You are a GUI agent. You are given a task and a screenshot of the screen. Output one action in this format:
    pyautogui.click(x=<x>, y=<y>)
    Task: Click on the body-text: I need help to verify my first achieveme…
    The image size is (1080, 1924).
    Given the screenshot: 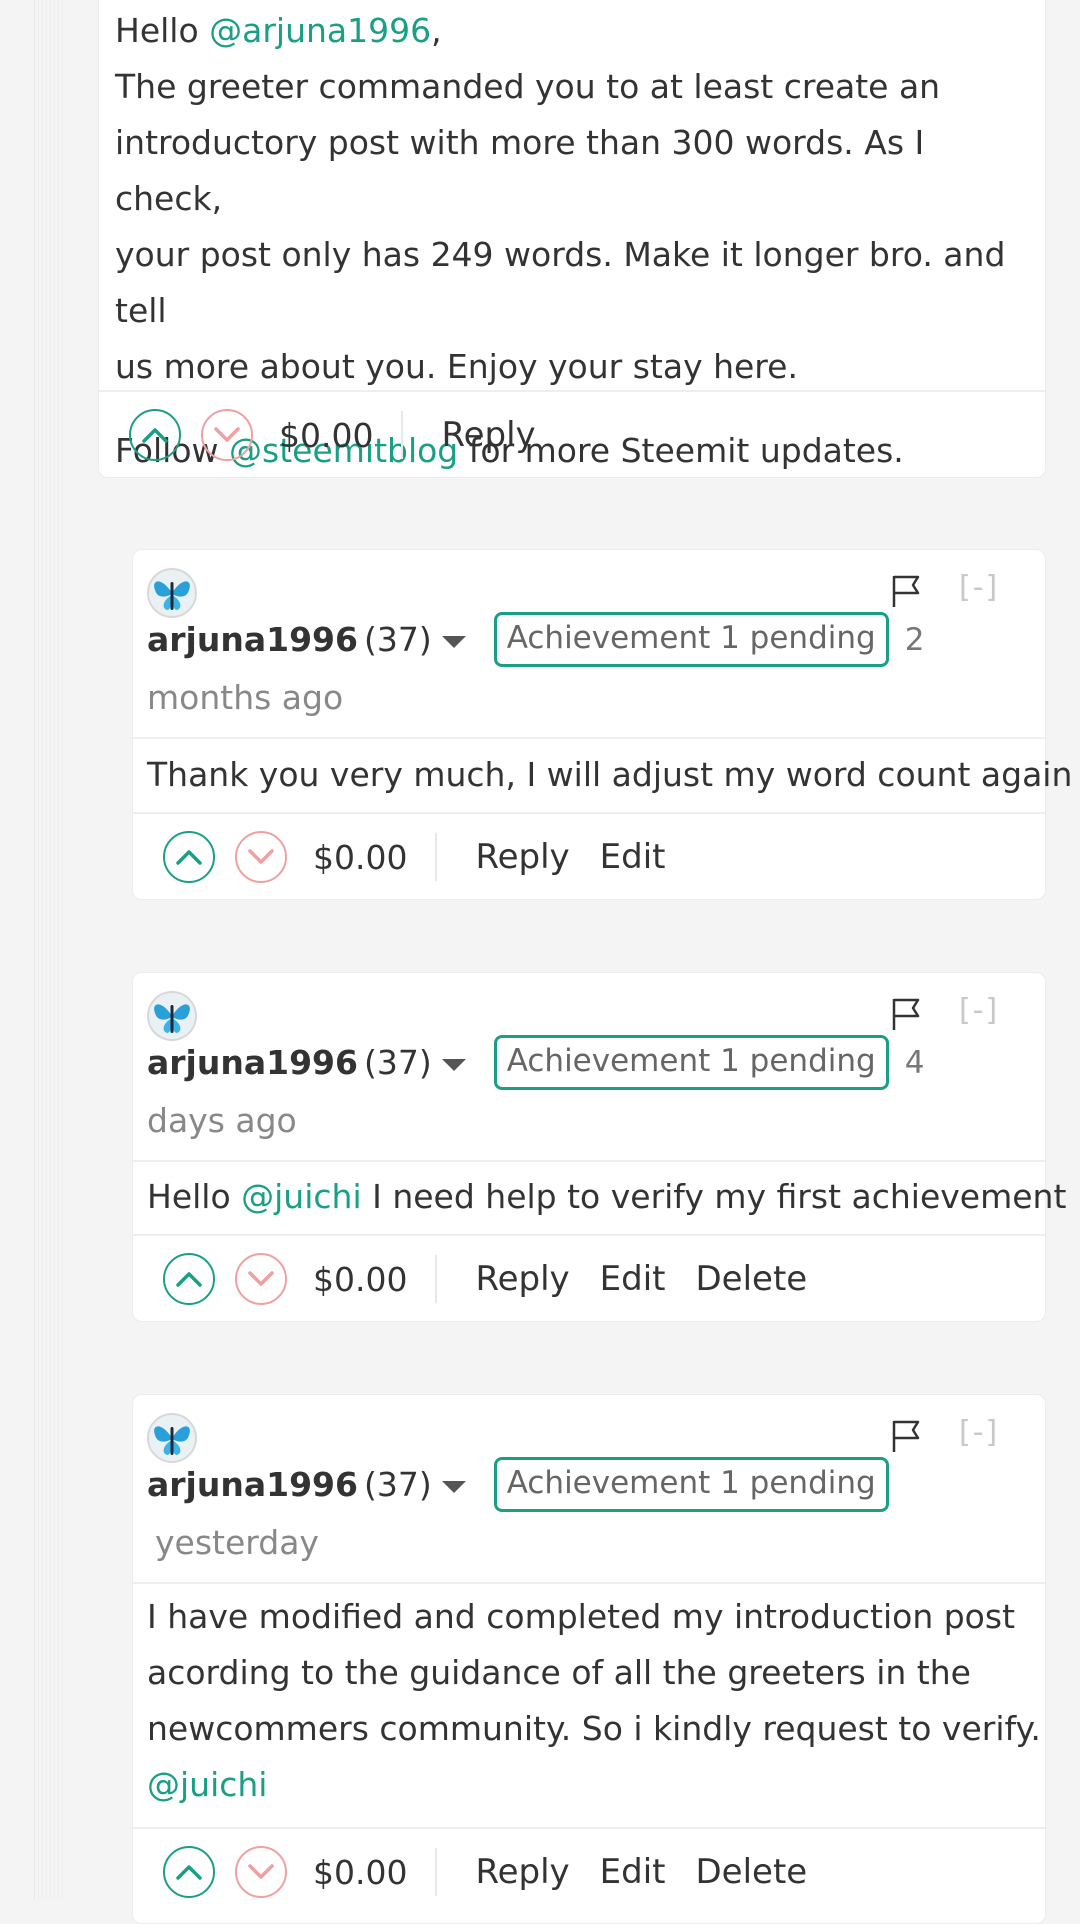 What is the action you would take?
    pyautogui.click(x=714, y=1196)
    